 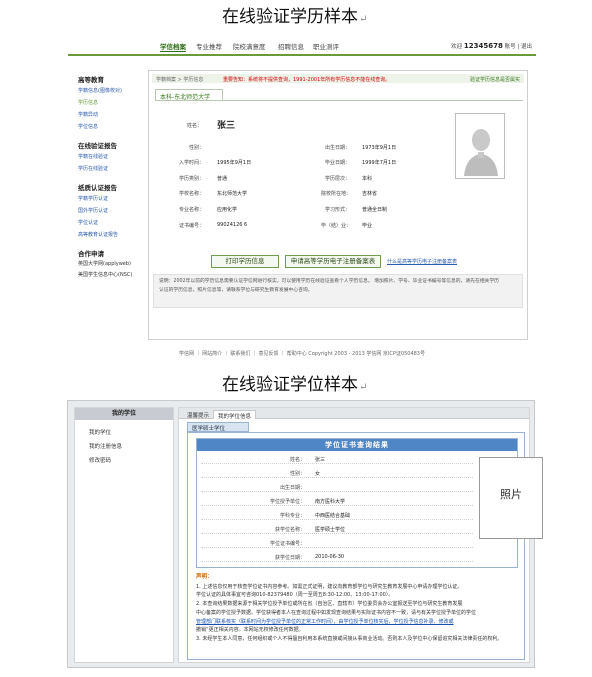 What do you see at coordinates (320, 460) in the screenshot?
I see `cert-value: 张三` at bounding box center [320, 460].